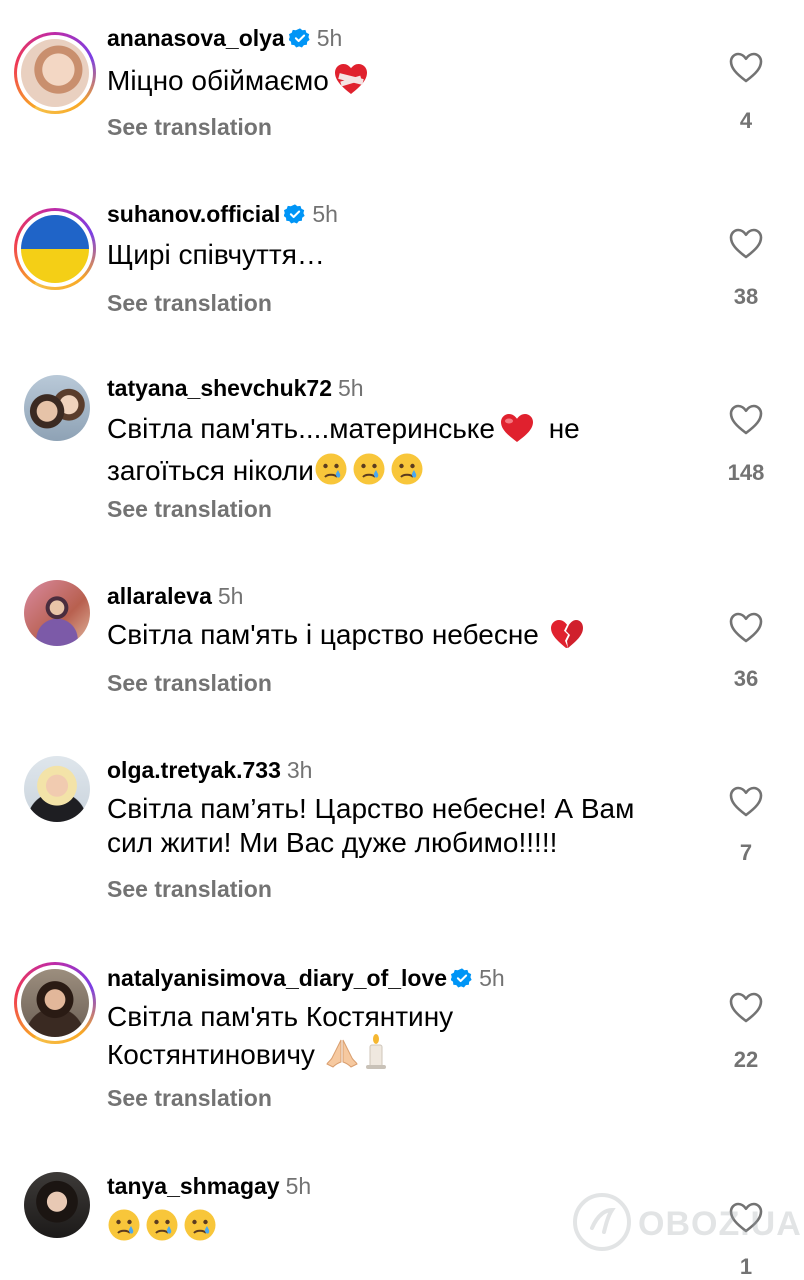 The image size is (804, 1280). I want to click on red-heart-icon, so click(517, 432).